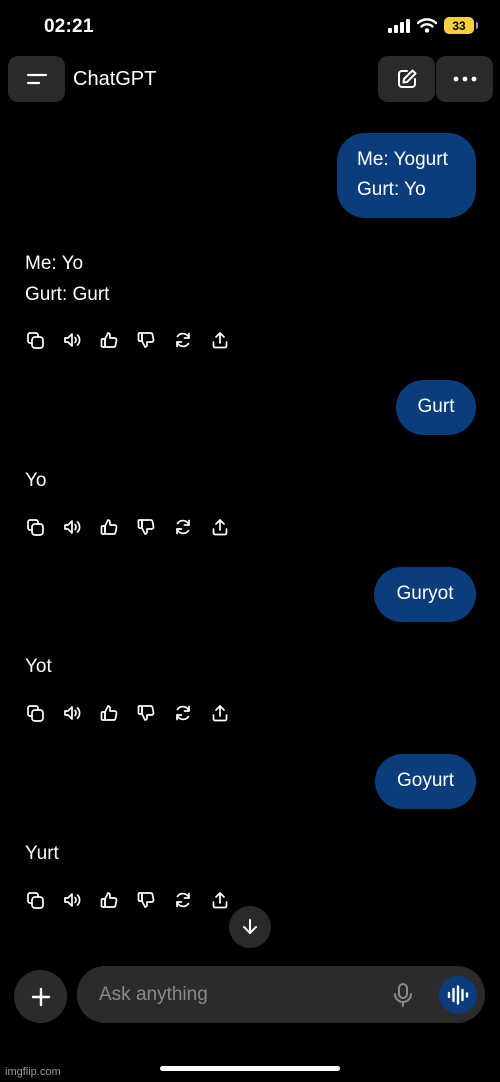  What do you see at coordinates (427, 25) in the screenshot?
I see `wifi-icon` at bounding box center [427, 25].